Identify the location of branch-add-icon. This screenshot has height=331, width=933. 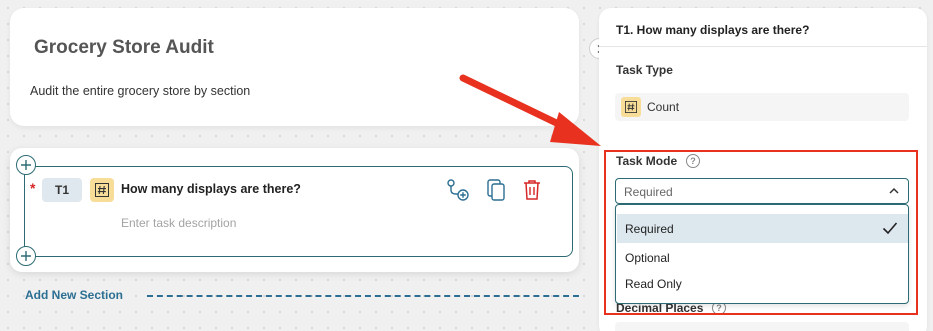
(458, 190).